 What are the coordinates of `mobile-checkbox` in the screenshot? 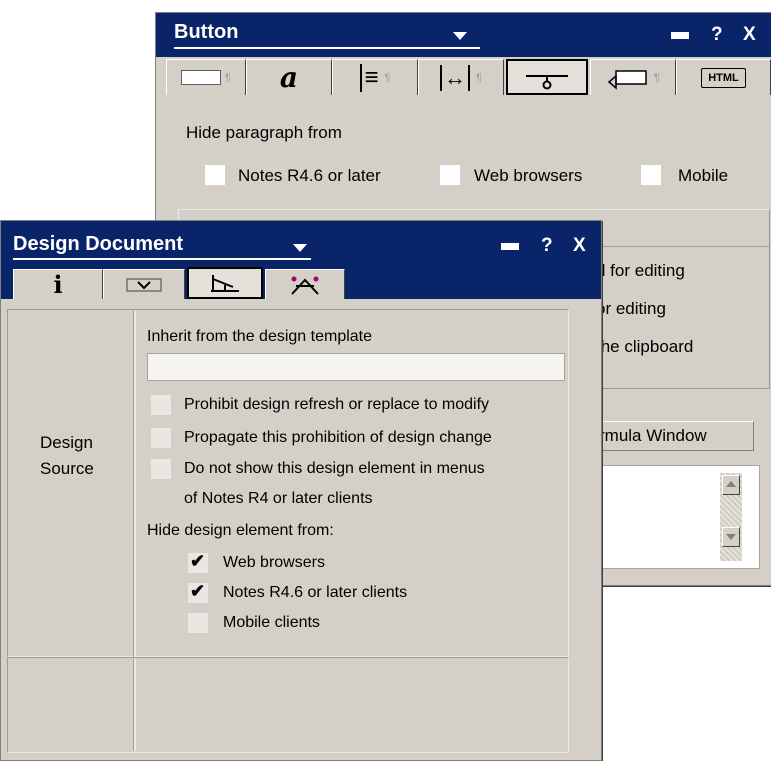 It's located at (651, 175).